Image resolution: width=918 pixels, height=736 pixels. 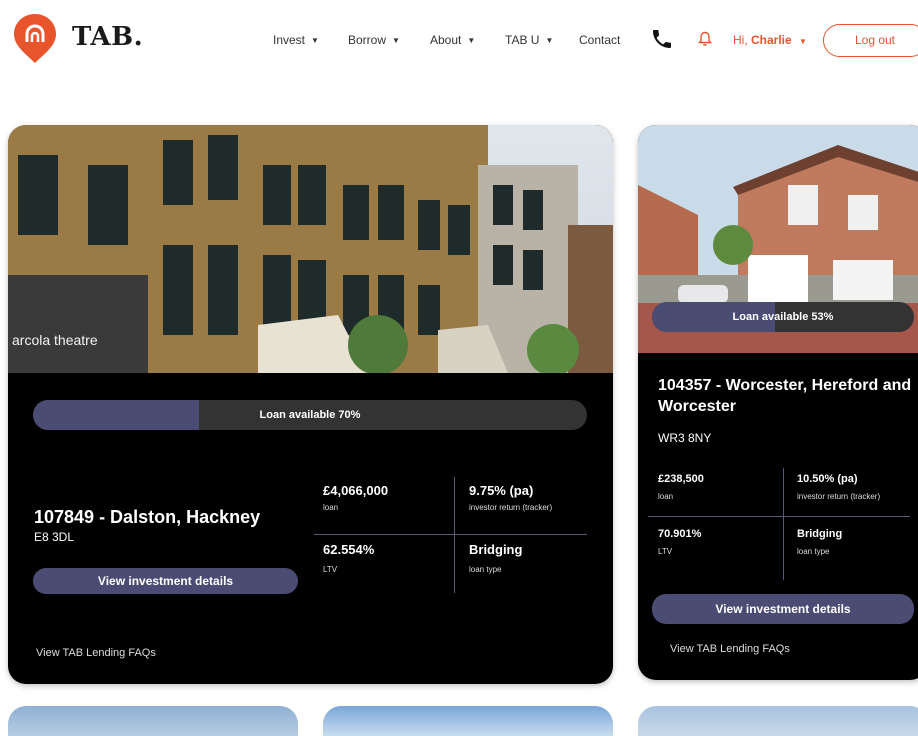 I want to click on nav-item-label: Contact, so click(x=600, y=40).